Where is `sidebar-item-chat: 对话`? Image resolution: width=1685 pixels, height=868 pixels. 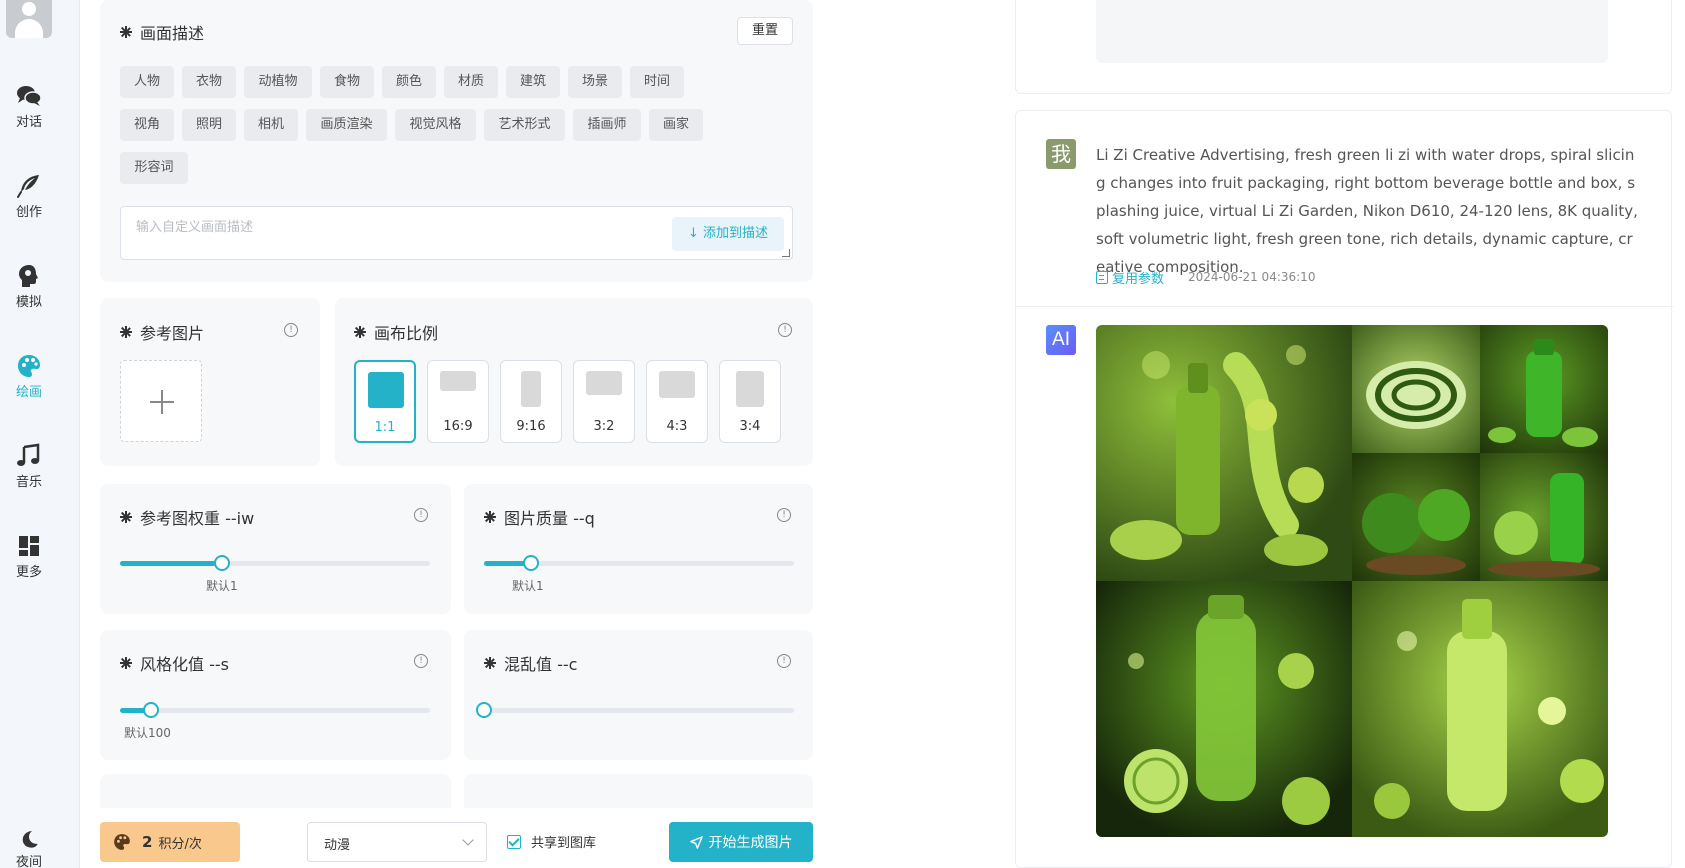
sidebar-item-chat: 对话 is located at coordinates (29, 106).